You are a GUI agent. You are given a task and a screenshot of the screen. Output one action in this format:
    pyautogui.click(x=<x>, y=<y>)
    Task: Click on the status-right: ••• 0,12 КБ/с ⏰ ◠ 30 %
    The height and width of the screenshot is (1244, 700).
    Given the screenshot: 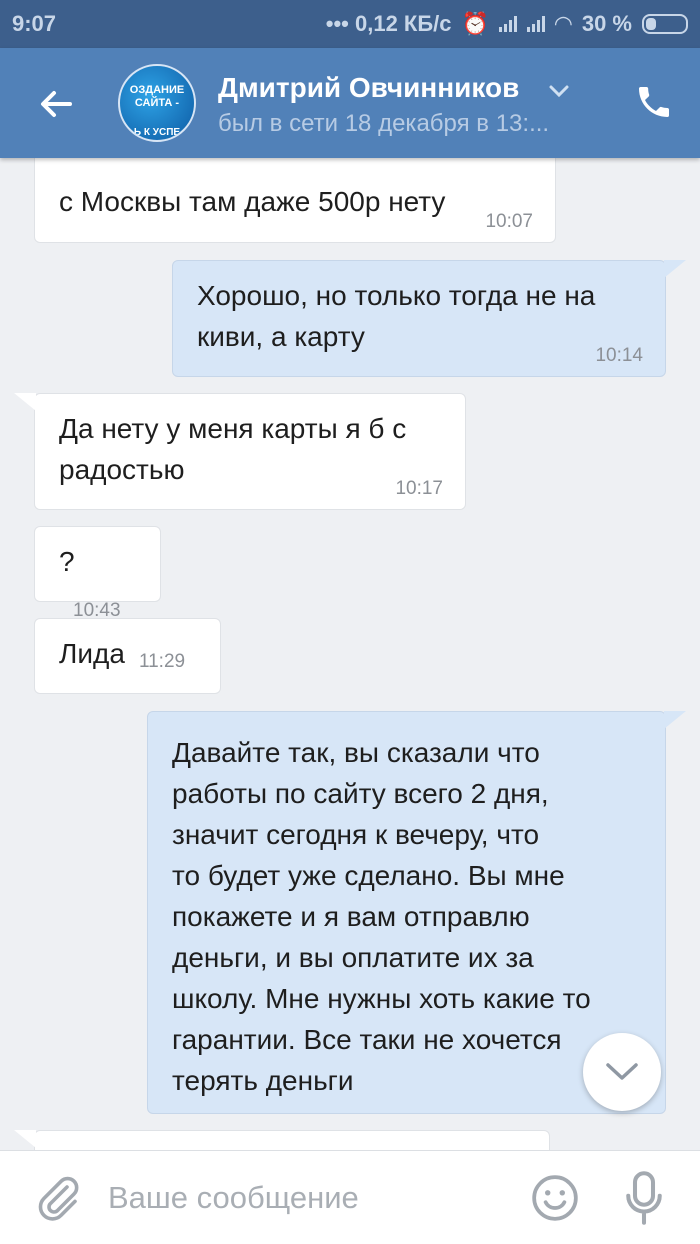 What is the action you would take?
    pyautogui.click(x=507, y=24)
    